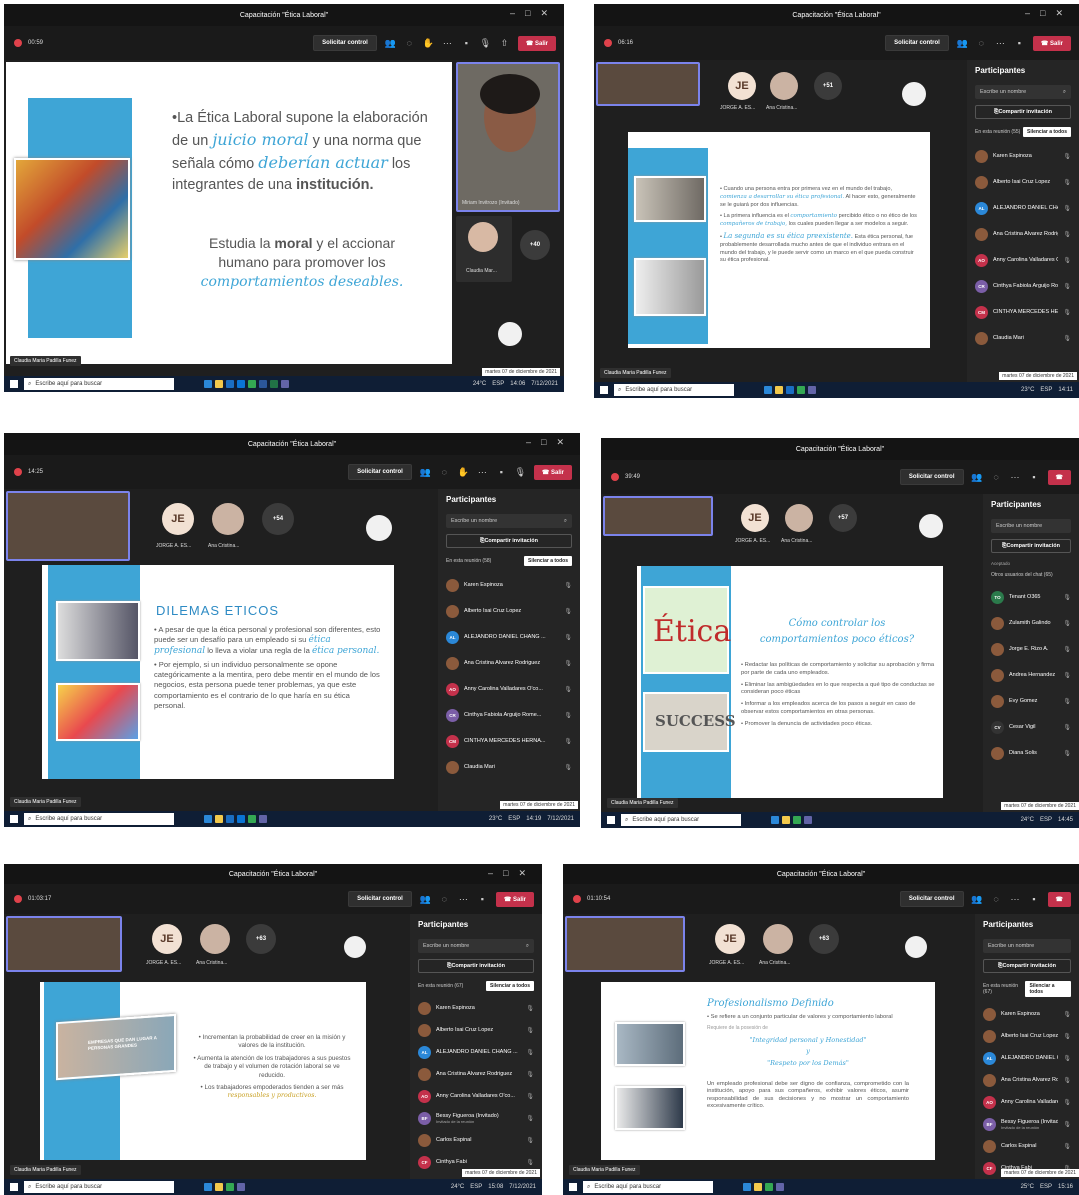  I want to click on participant-row: Andrea Hernandez 🎙, so click(1031, 675).